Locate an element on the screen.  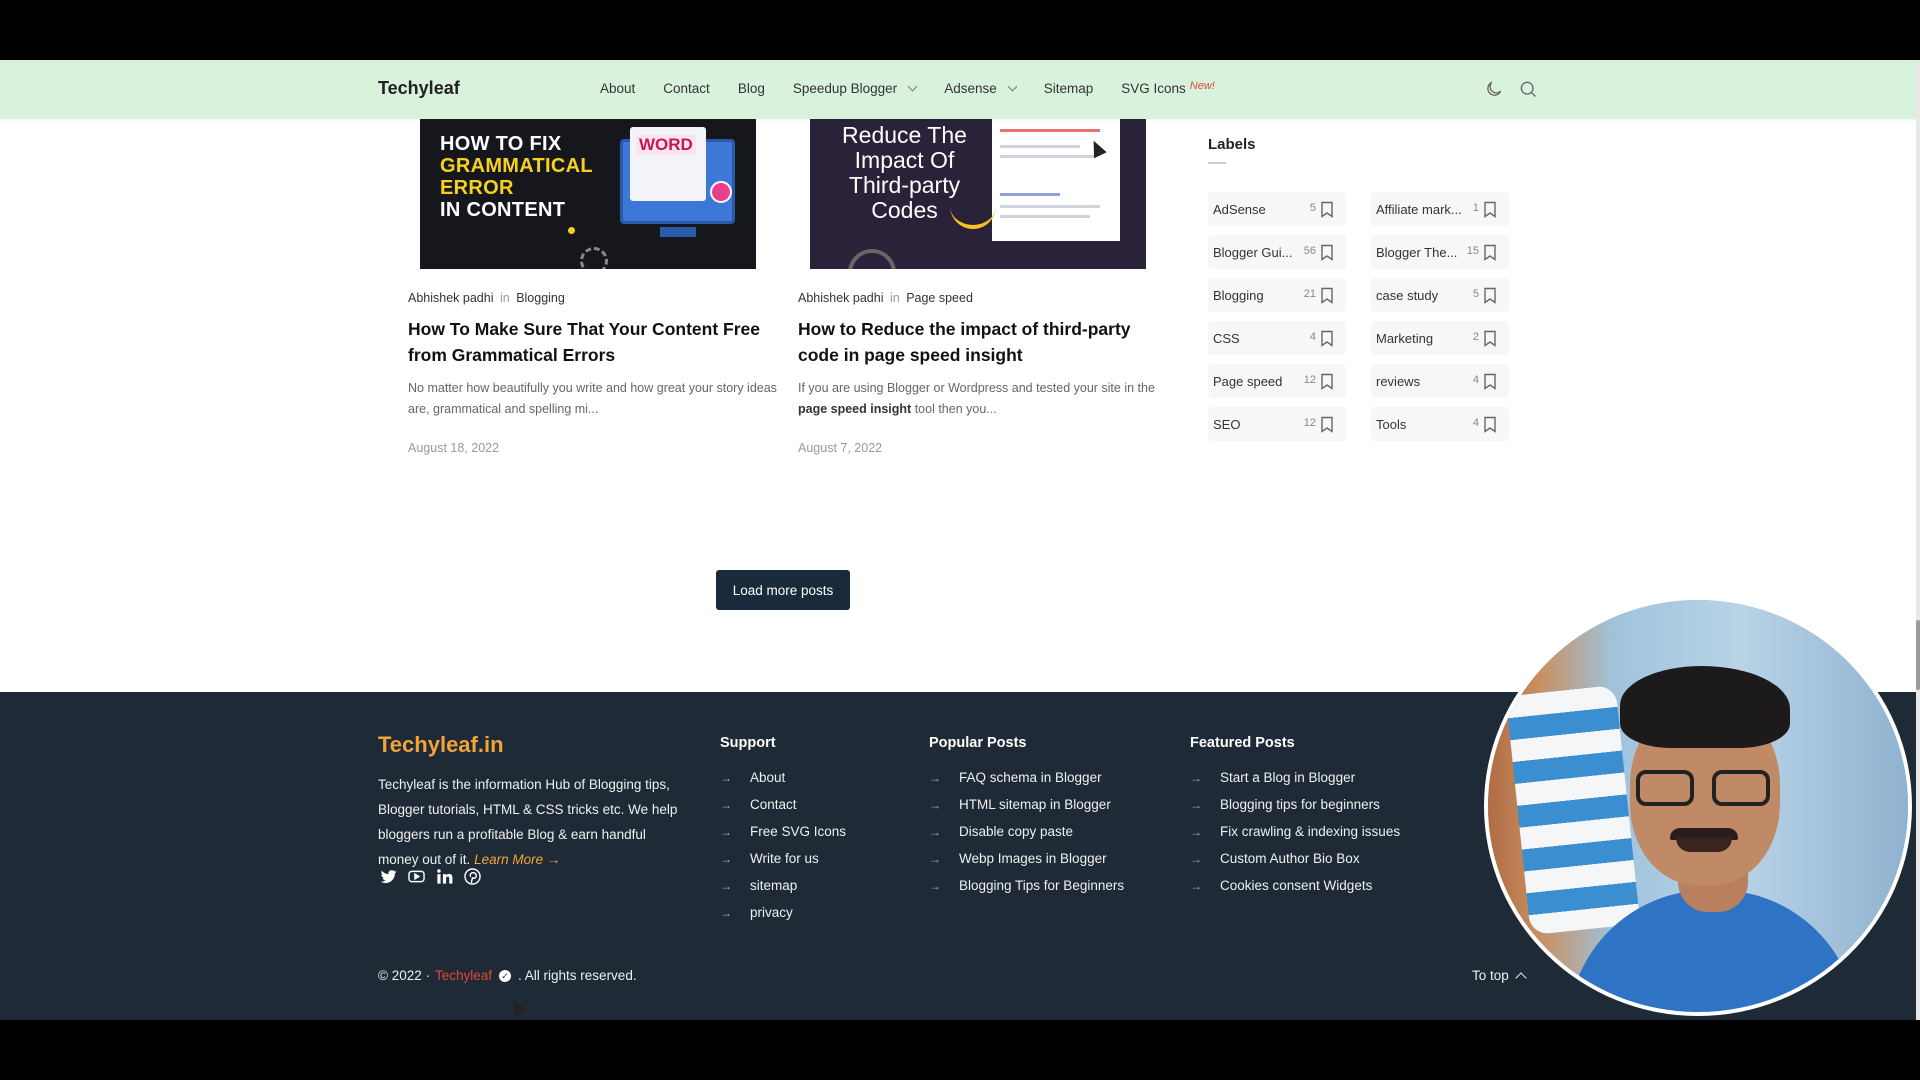
post-meta: Abhishek padhi in Blogging is located at coordinates (486, 298).